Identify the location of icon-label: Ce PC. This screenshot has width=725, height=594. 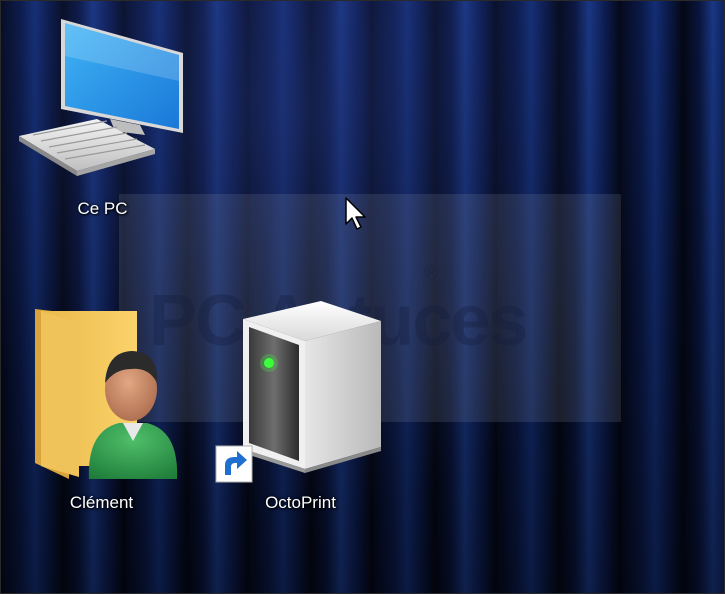
(102, 208).